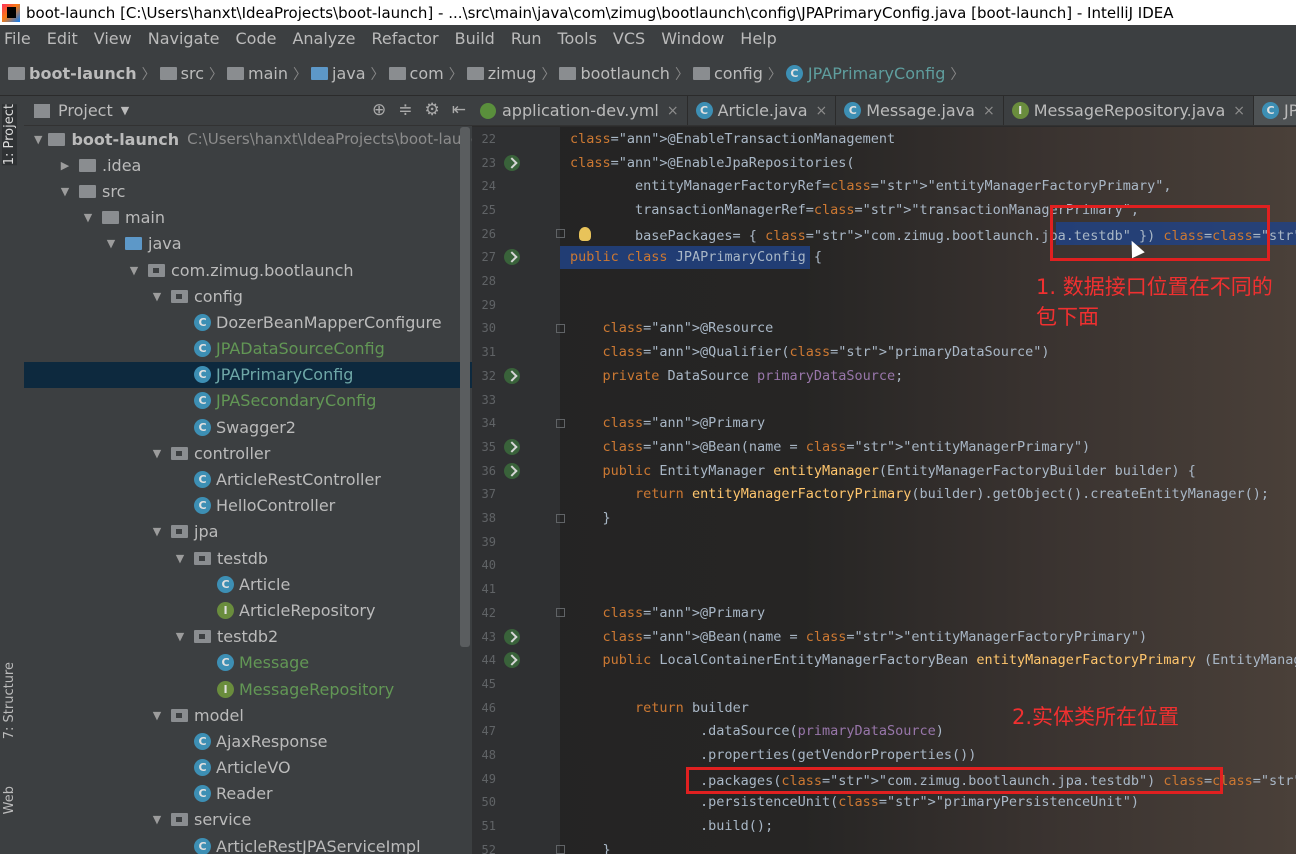  I want to click on menu-view: View, so click(113, 38).